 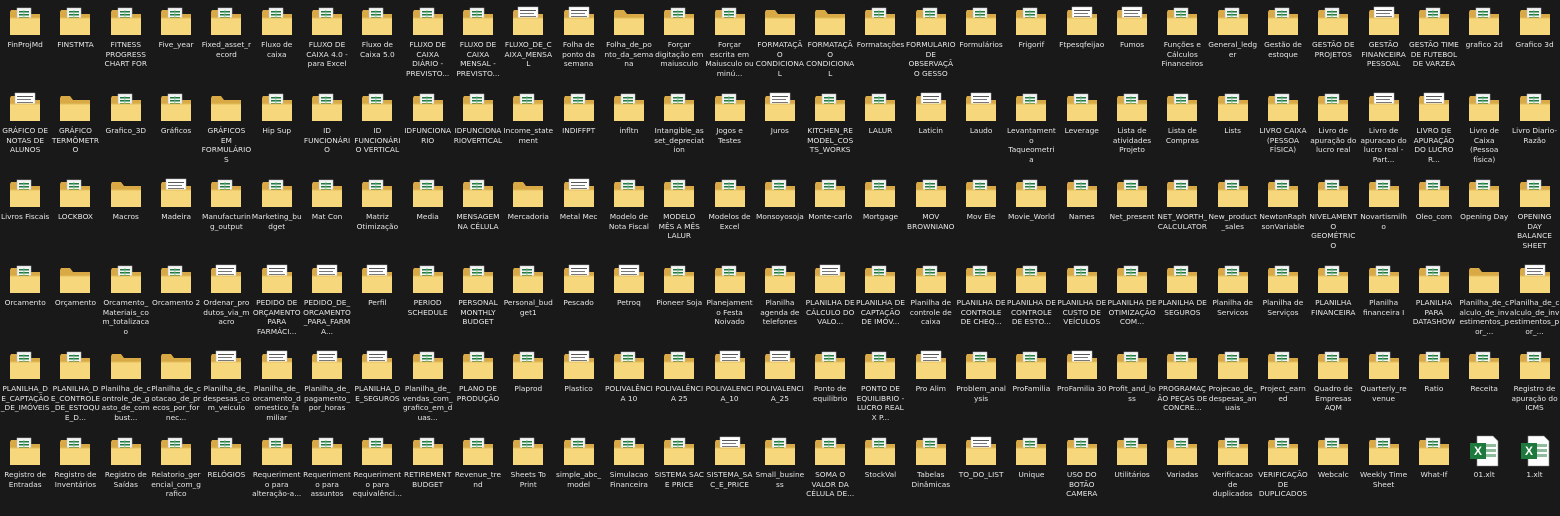 What do you see at coordinates (981, 43) in the screenshot?
I see `desktop-item: Formulários` at bounding box center [981, 43].